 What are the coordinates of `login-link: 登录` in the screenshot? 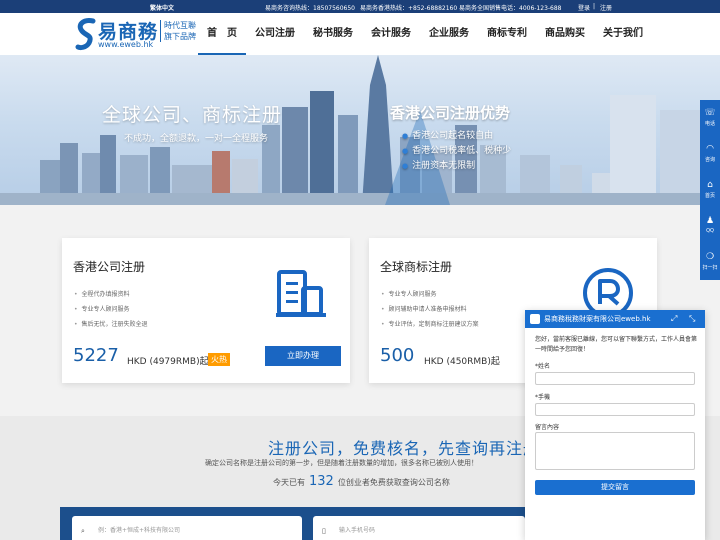 It's located at (584, 7).